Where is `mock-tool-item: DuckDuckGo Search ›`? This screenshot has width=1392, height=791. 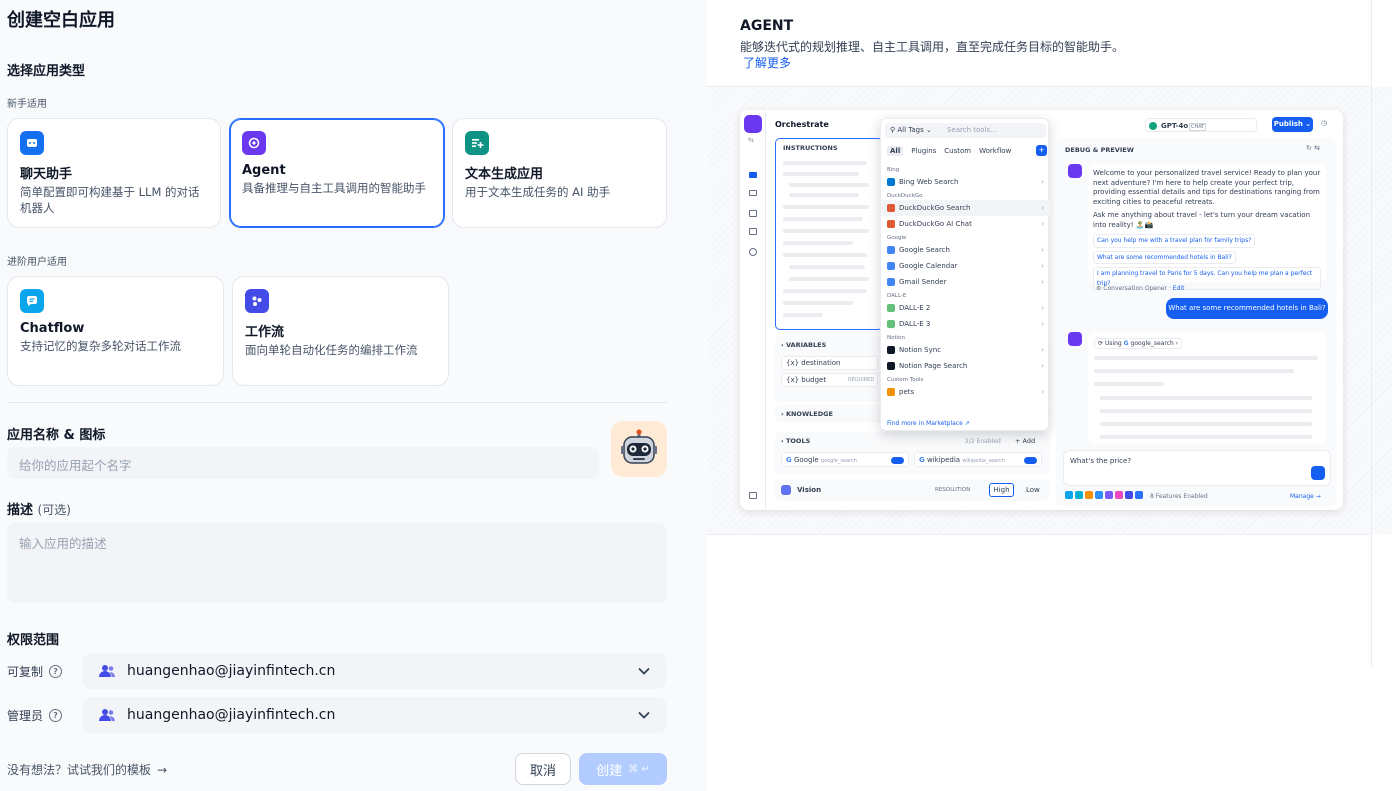 mock-tool-item: DuckDuckGo Search › is located at coordinates (965, 208).